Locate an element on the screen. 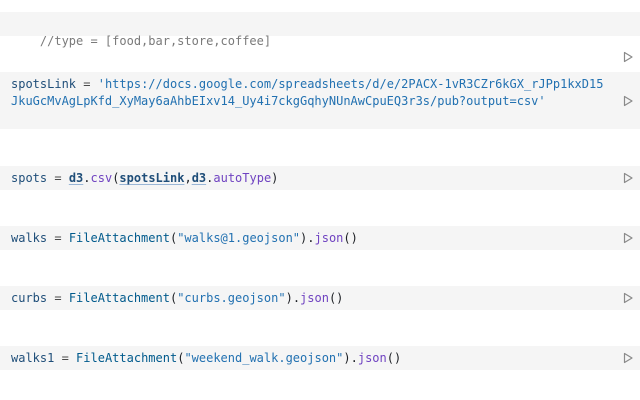 The height and width of the screenshot is (400, 640). string-literal: "curbs.geojson" is located at coordinates (231, 298).